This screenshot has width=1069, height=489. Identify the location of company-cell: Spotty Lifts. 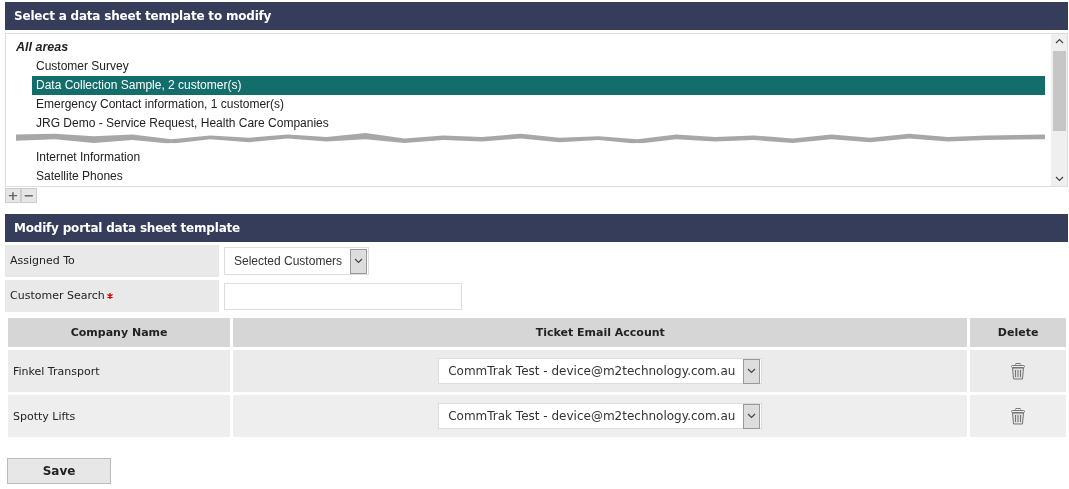
(119, 416).